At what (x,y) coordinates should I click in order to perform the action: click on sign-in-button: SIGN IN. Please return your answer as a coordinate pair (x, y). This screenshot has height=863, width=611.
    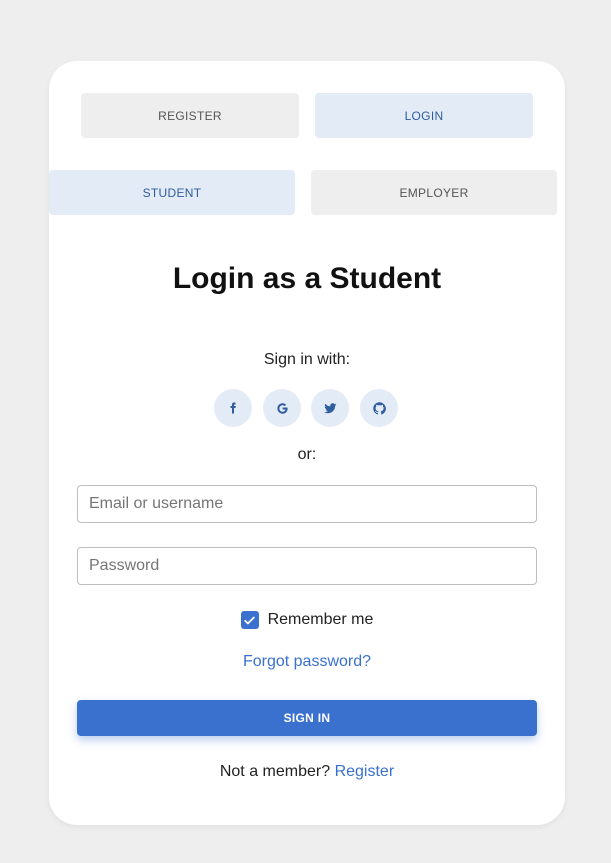
    Looking at the image, I should click on (307, 718).